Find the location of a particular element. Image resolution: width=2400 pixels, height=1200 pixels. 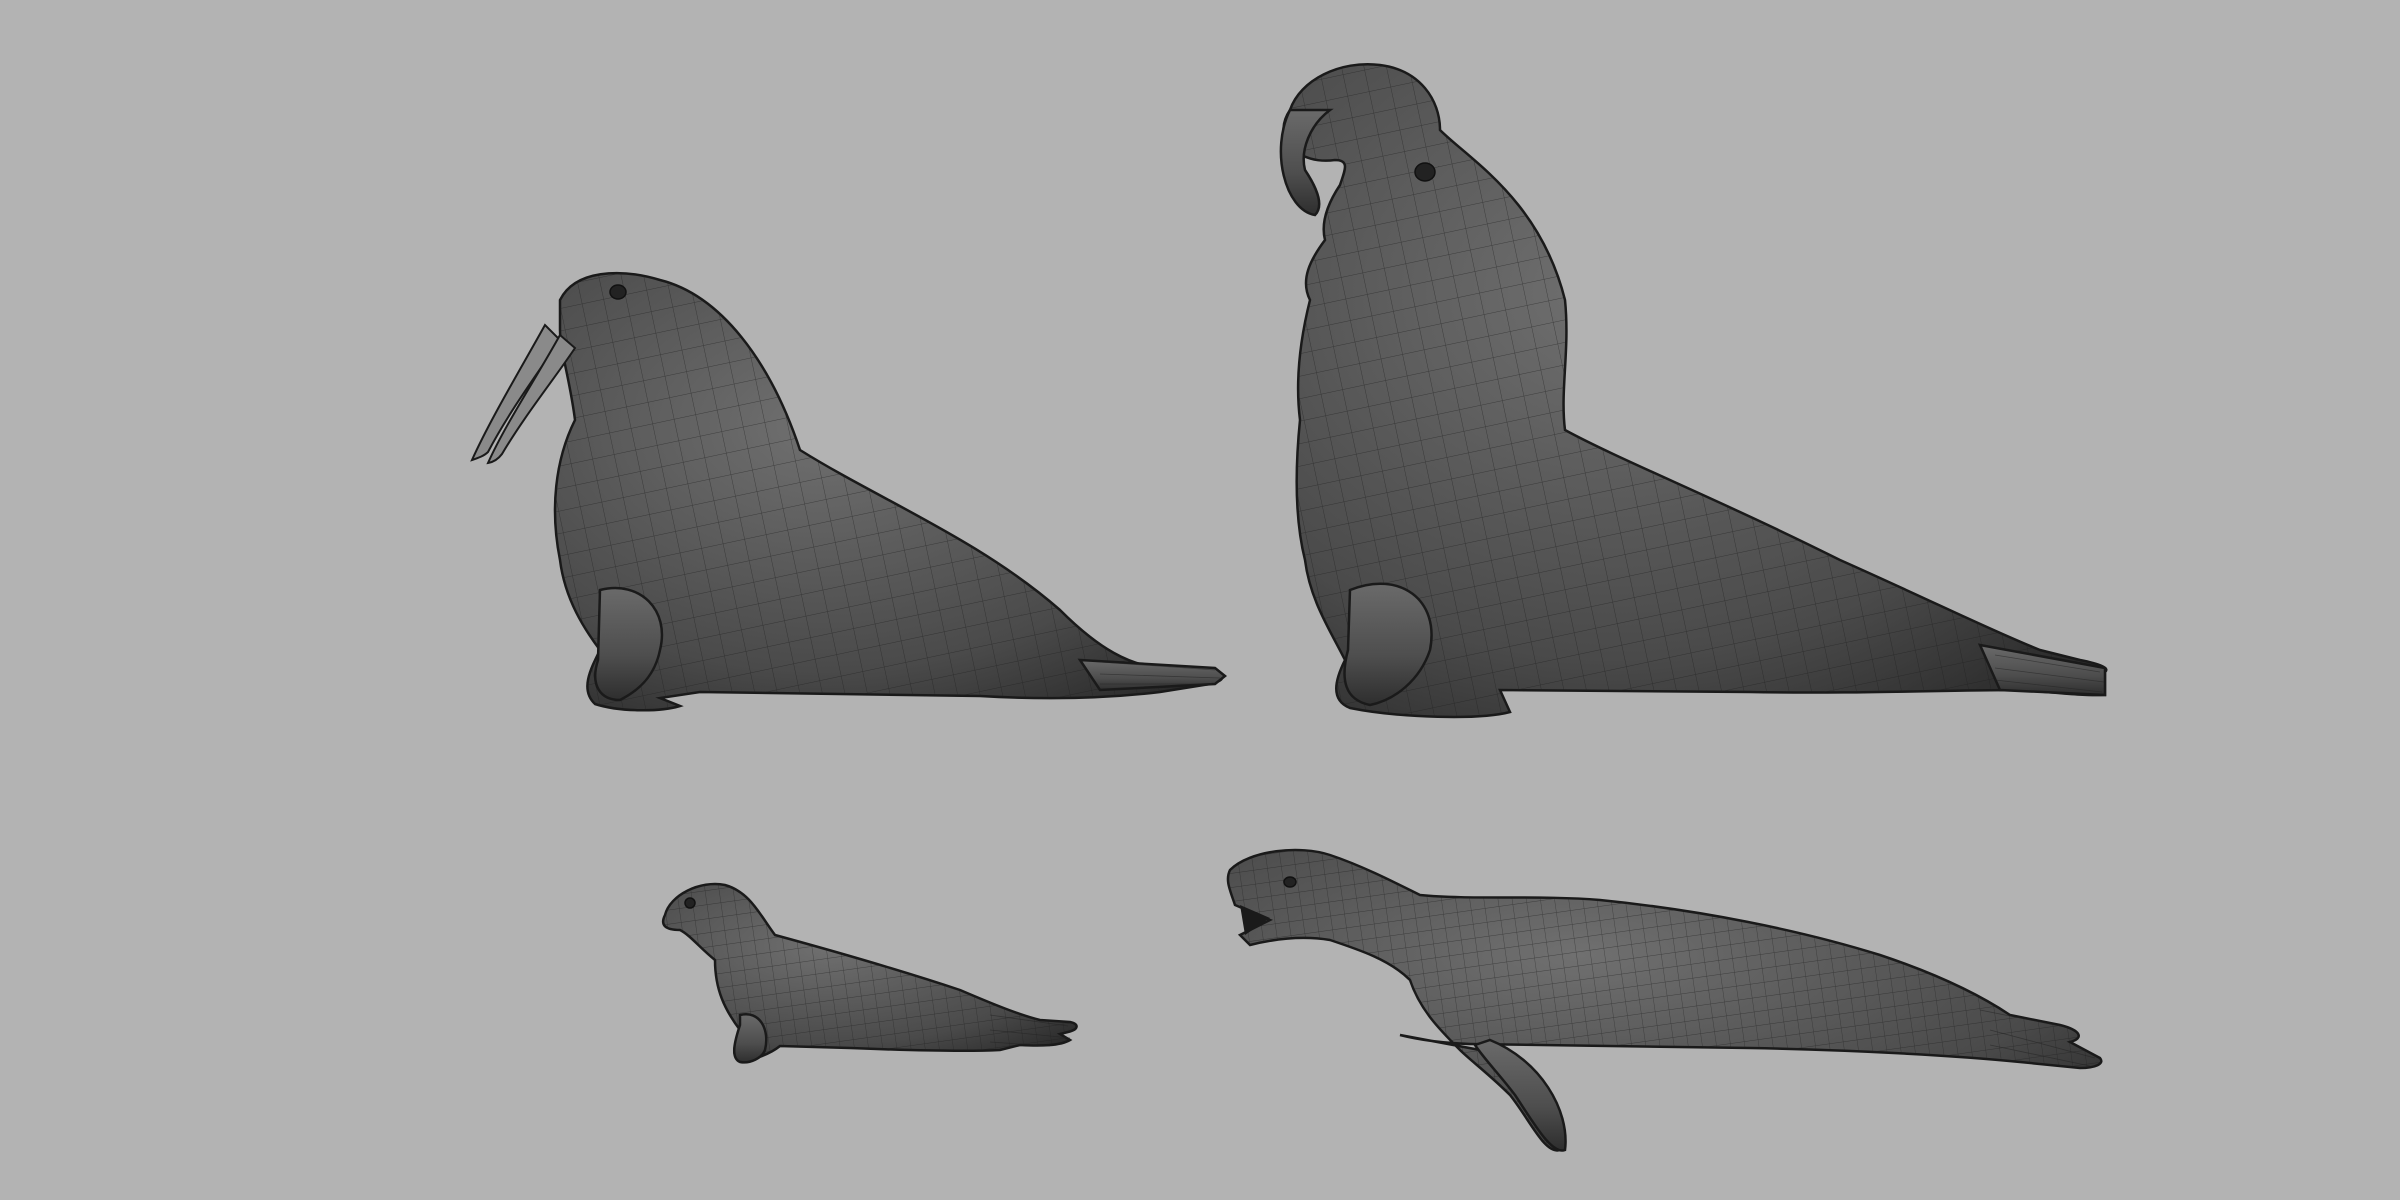

elephant-seal-eye is located at coordinates (1425, 172).